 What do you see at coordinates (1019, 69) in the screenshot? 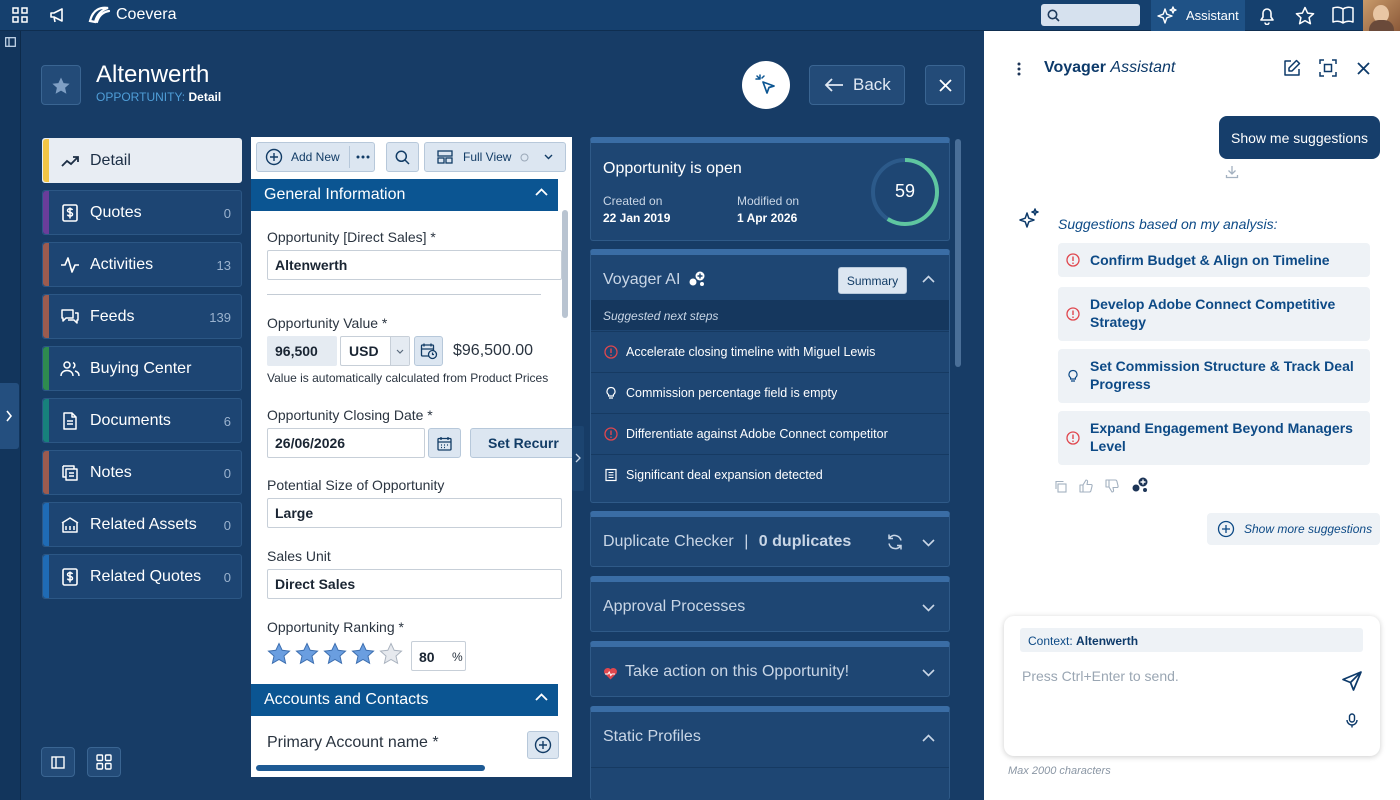
I see `kebab-menu-icon` at bounding box center [1019, 69].